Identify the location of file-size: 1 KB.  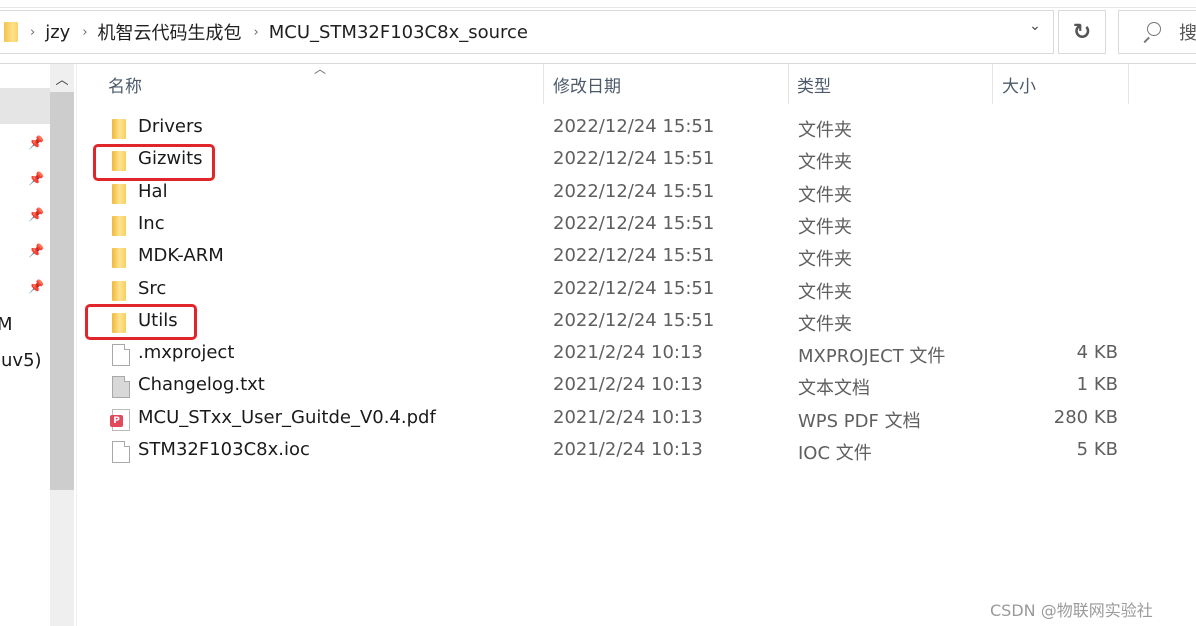
(1097, 385).